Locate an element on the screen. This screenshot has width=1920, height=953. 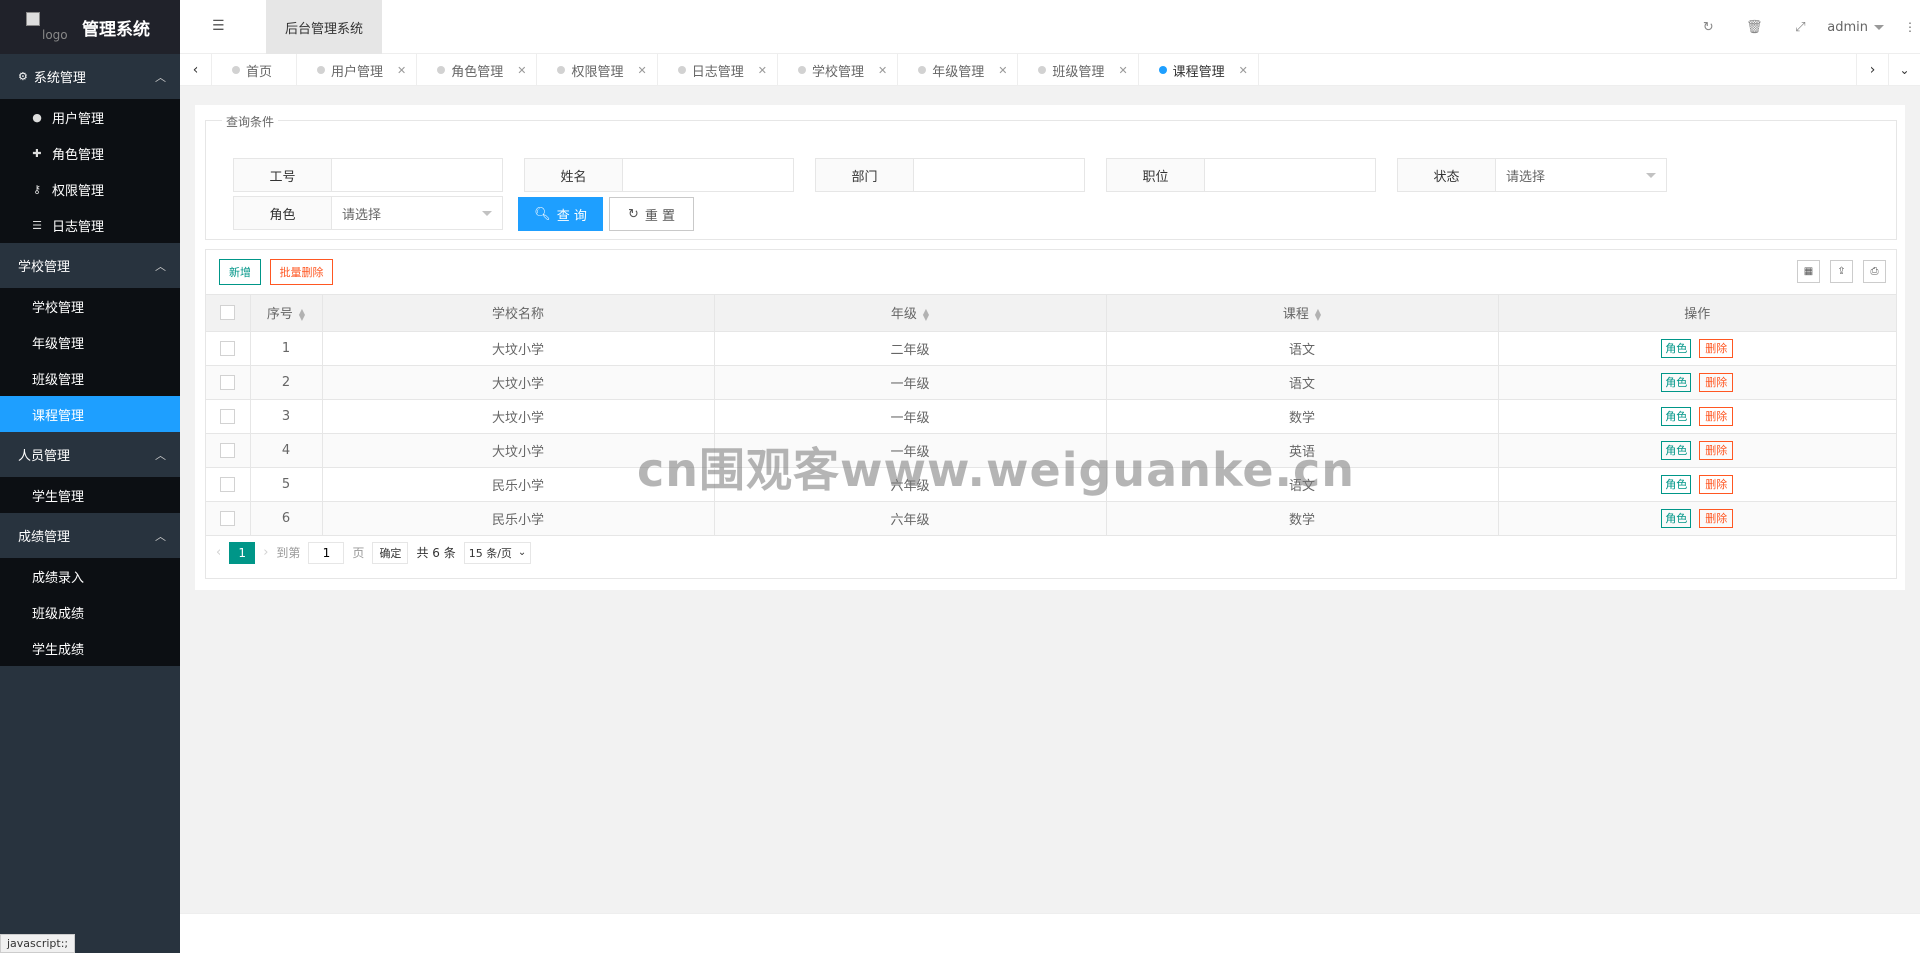
sidebar-item-student-scores: 学生成绩 is located at coordinates (90, 648).